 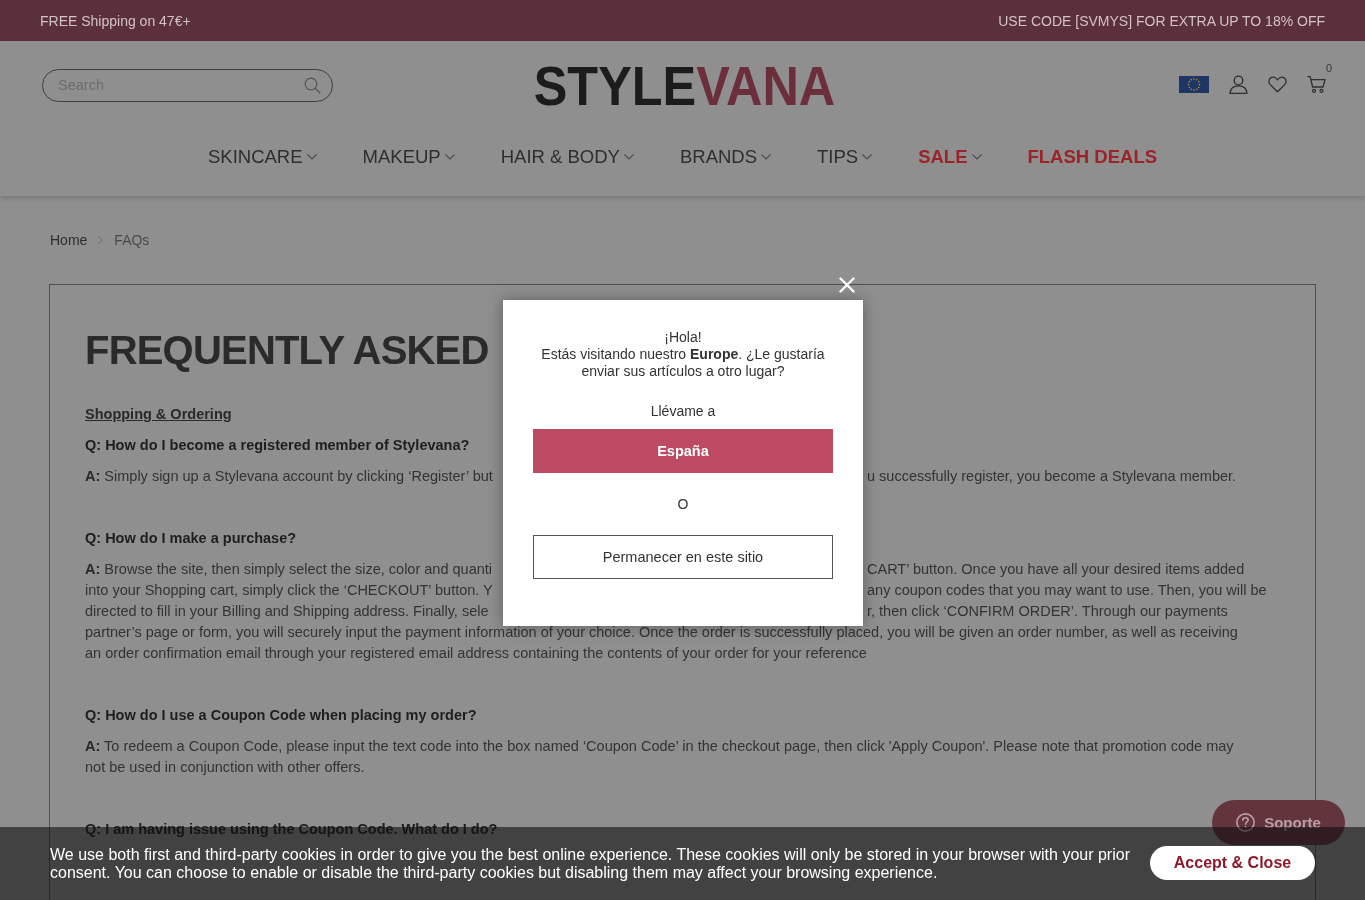 I want to click on answer-text: CART’ button. Once you have all your desired items added, so click(x=1056, y=569).